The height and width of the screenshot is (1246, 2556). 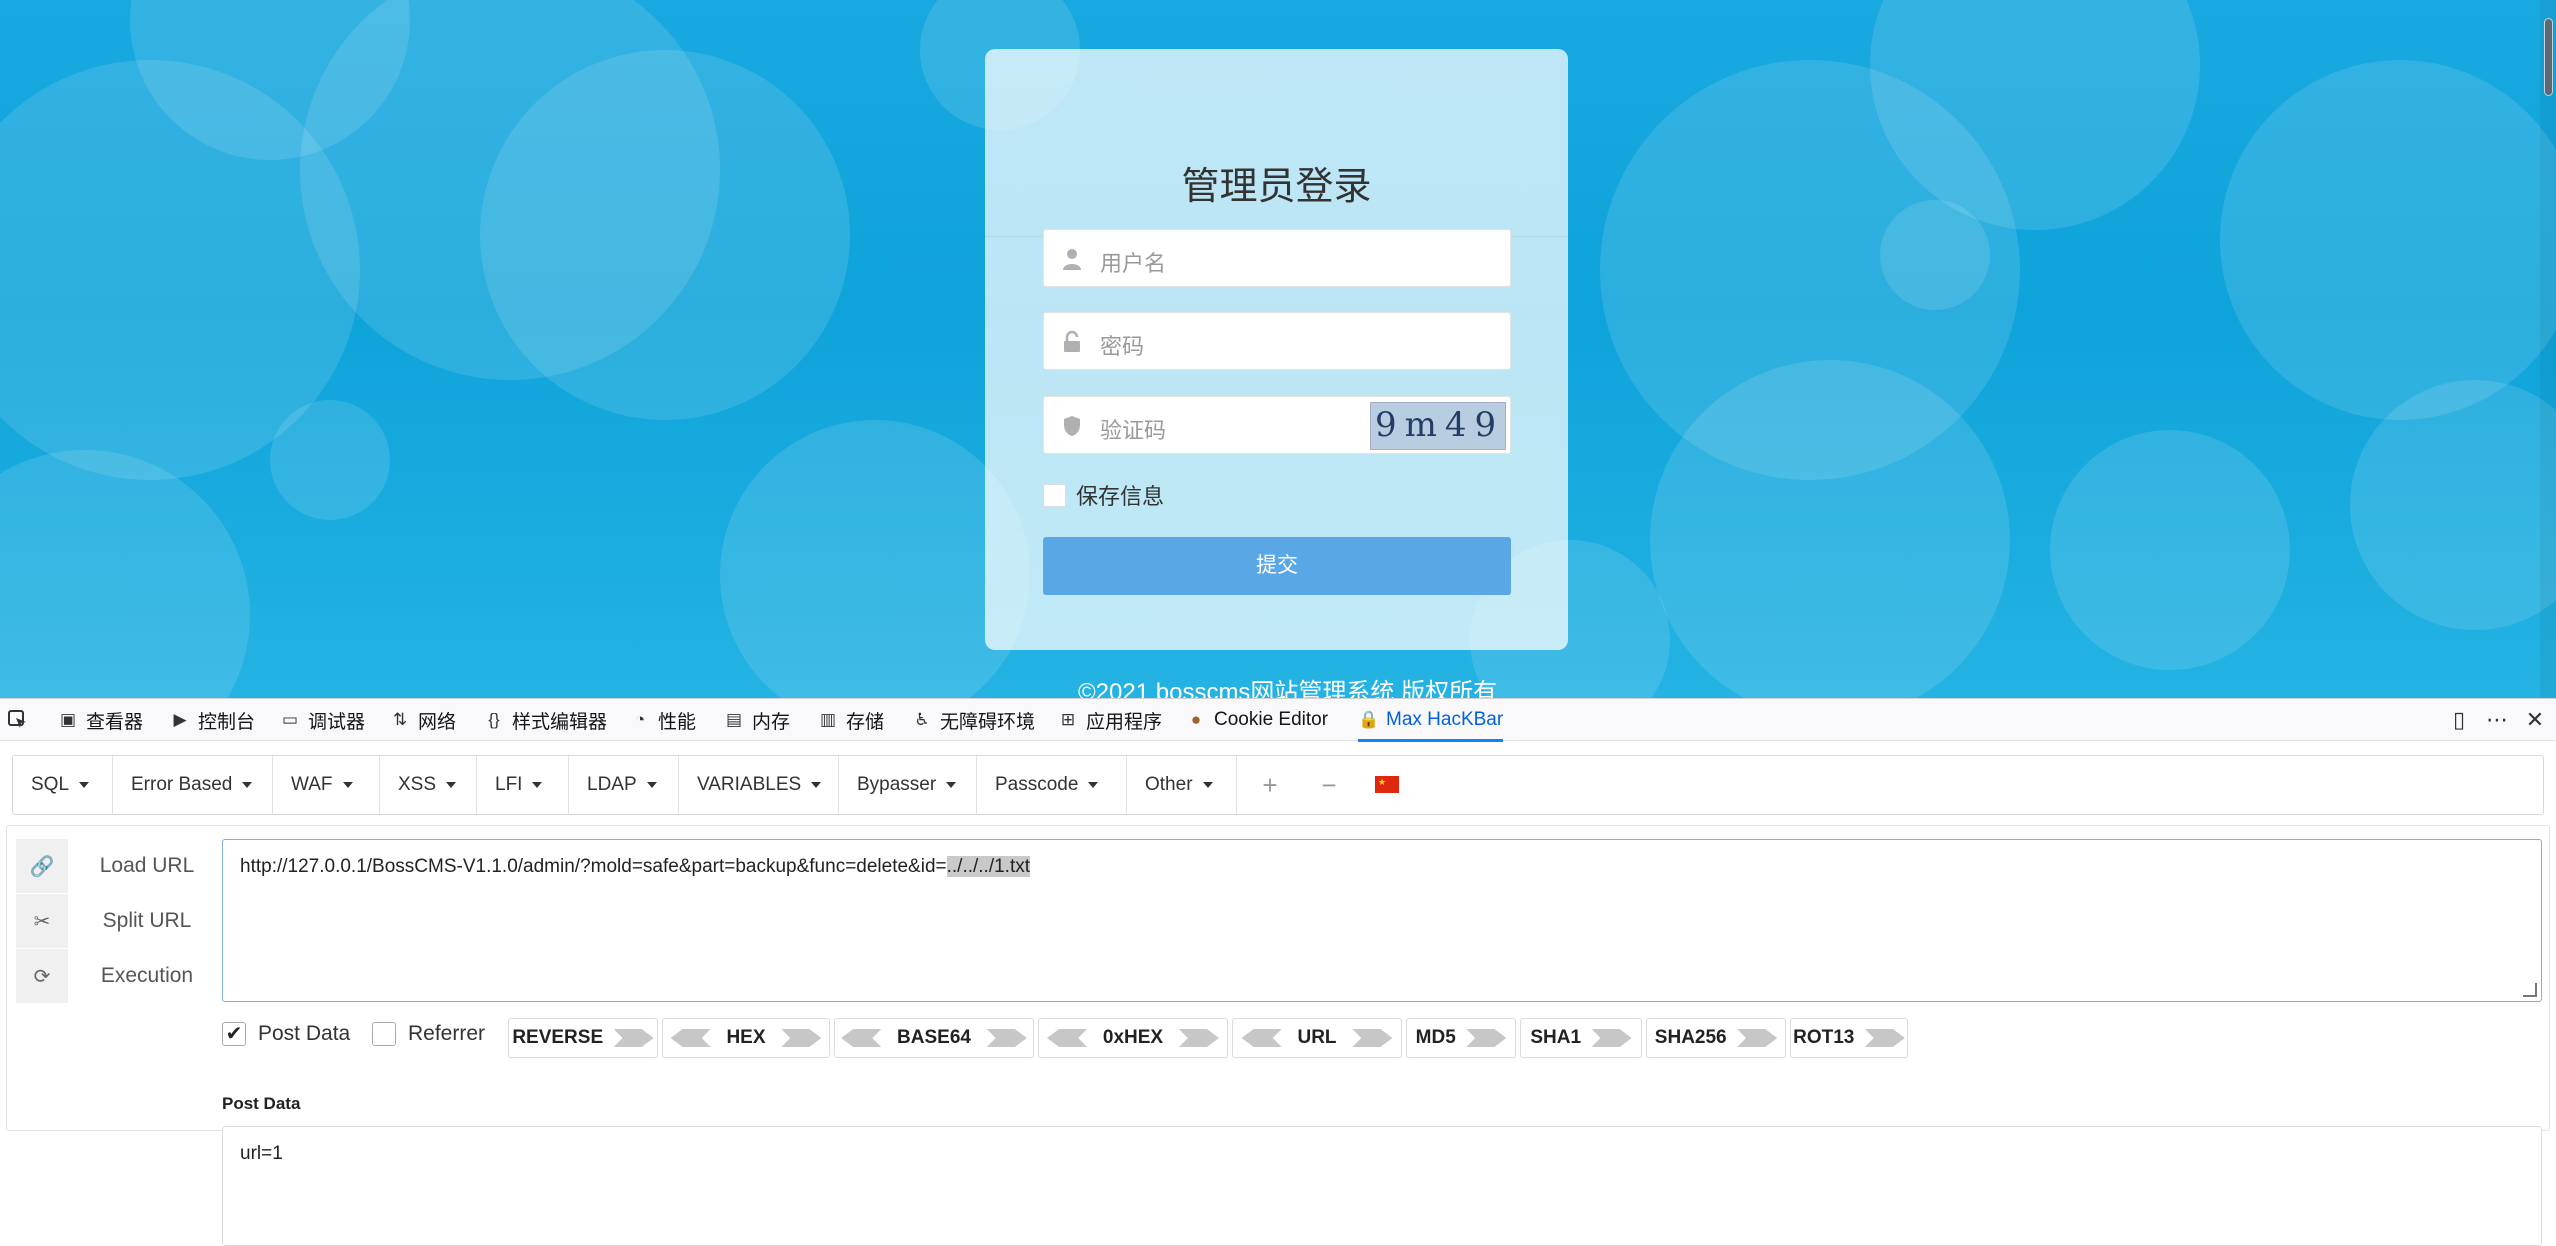 I want to click on menu-label: XSS, so click(x=417, y=784).